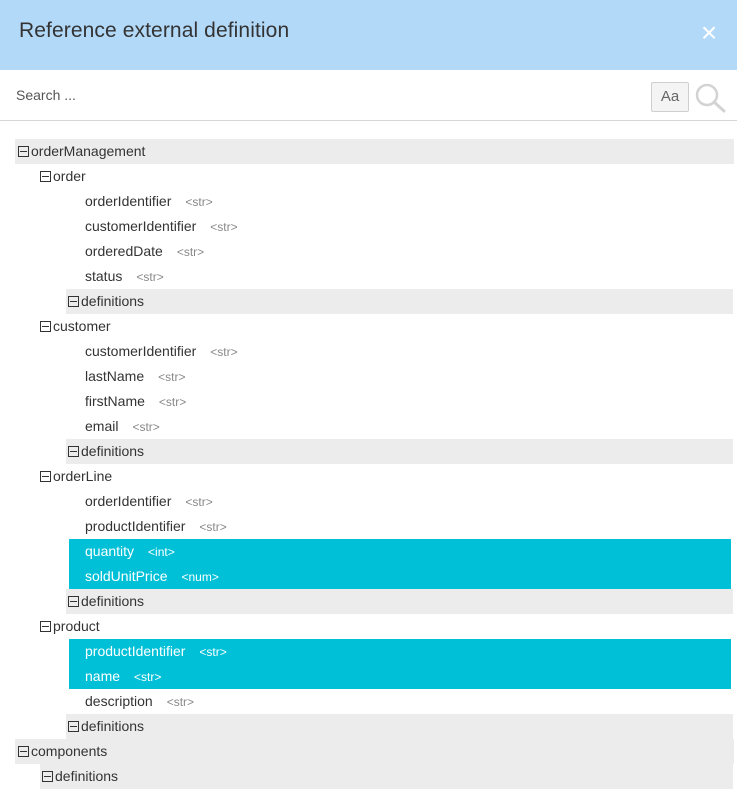  I want to click on dialog-title: Reference external definition, so click(154, 30).